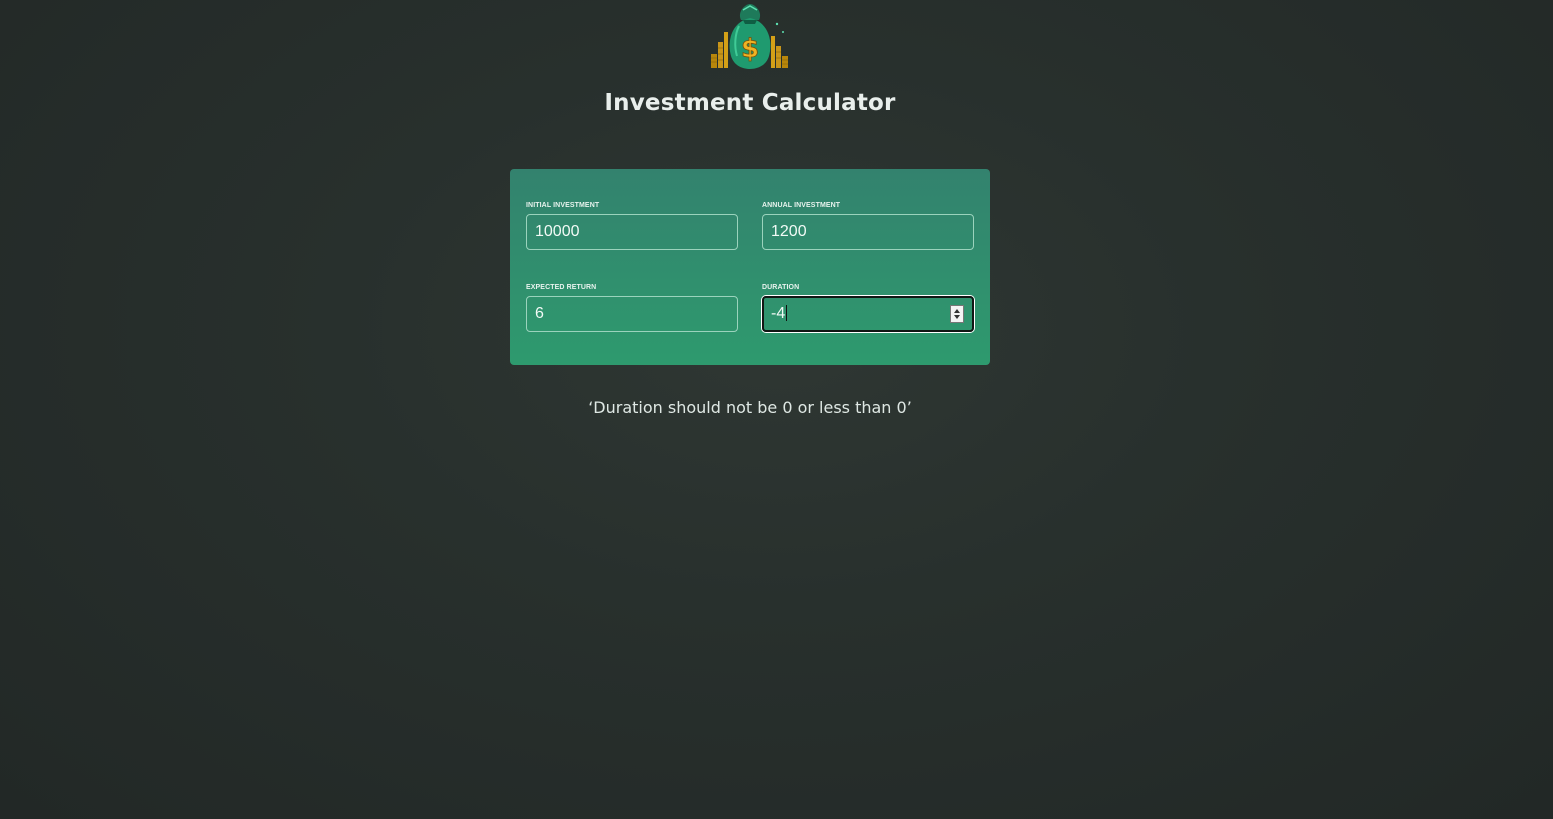 The image size is (1553, 819). Describe the element at coordinates (801, 205) in the screenshot. I see `annual-investment-label: Annual Investment` at that location.